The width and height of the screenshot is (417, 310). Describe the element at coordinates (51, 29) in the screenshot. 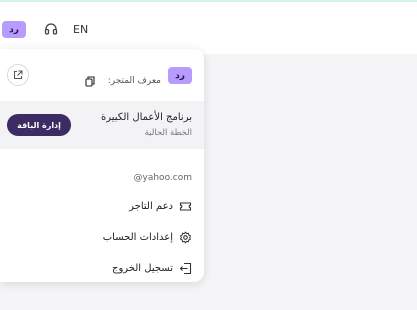

I see `headset-icon` at that location.